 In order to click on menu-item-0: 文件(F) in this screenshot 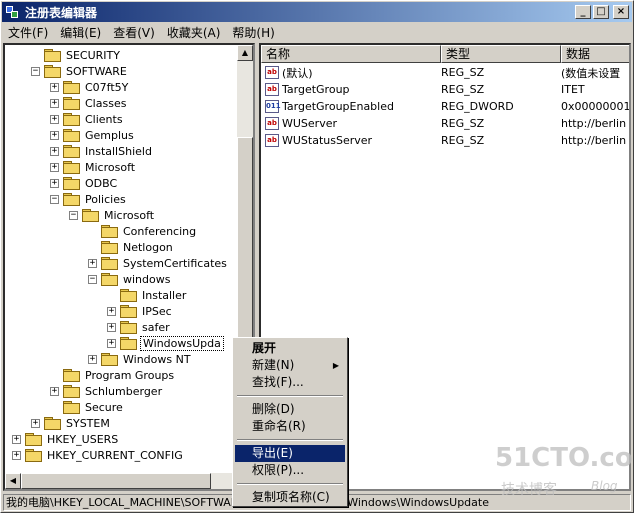, I will do `click(28, 32)`.